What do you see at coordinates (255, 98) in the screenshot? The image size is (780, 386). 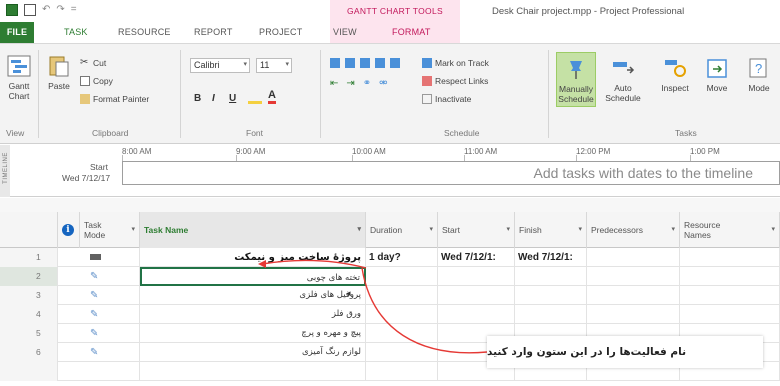 I see `highlight-color-icon` at bounding box center [255, 98].